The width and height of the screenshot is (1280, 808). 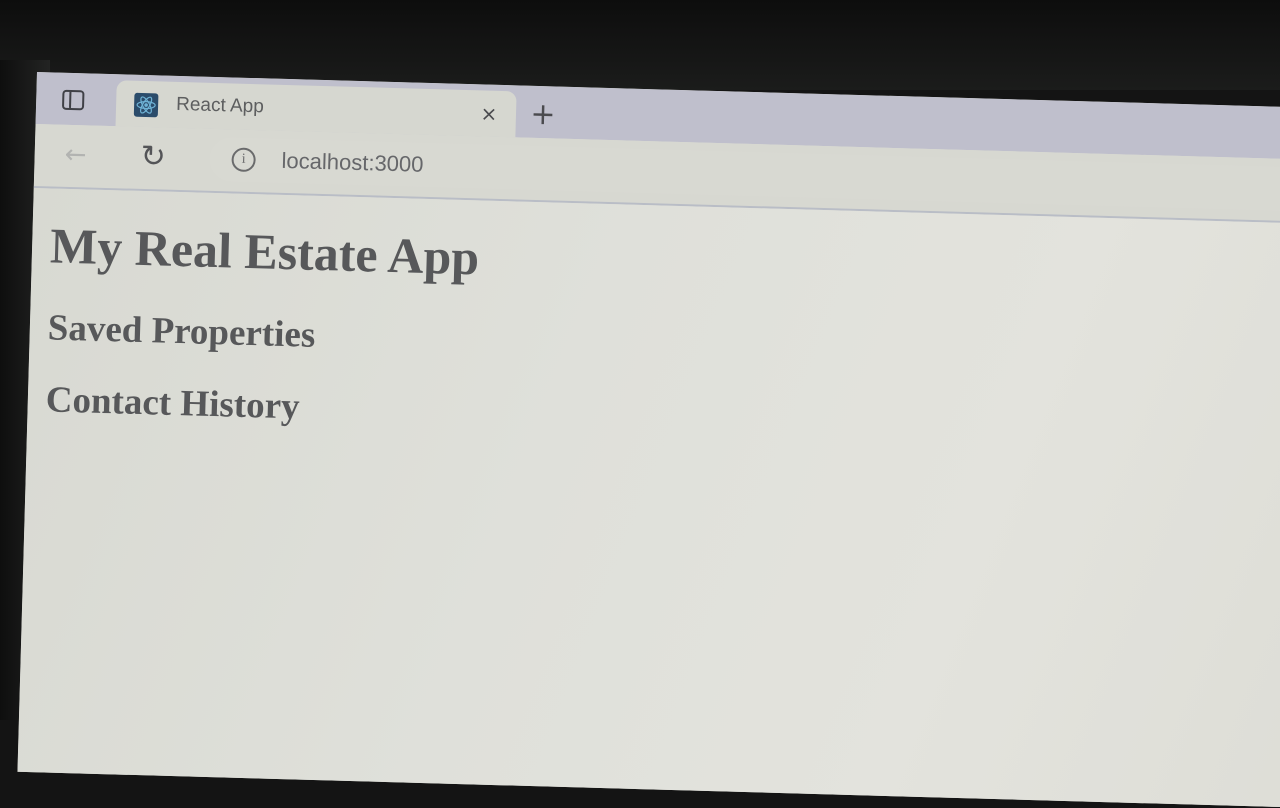 What do you see at coordinates (181, 331) in the screenshot?
I see `saved-properties-heading: Saved Properties` at bounding box center [181, 331].